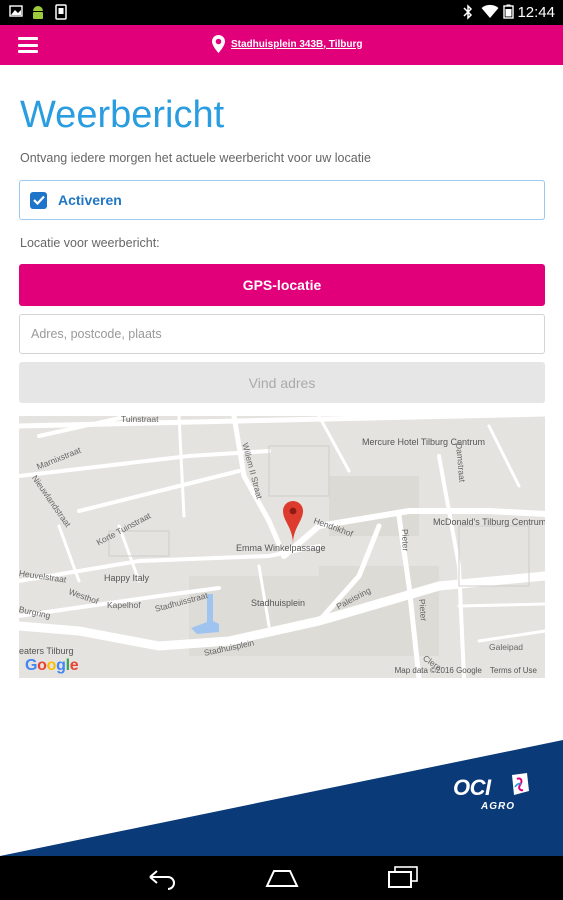 The image size is (563, 900). What do you see at coordinates (282, 200) in the screenshot?
I see `activate-toggle: Activeren` at bounding box center [282, 200].